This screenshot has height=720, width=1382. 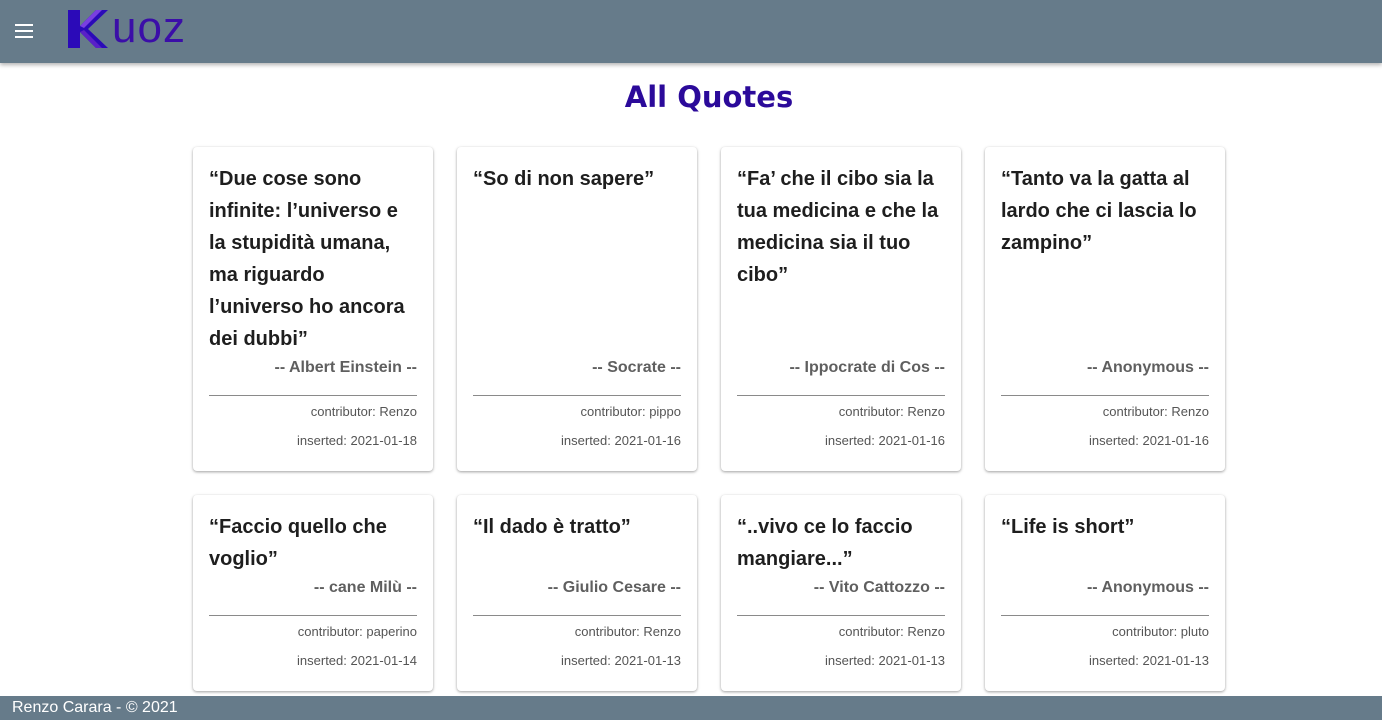 What do you see at coordinates (630, 411) in the screenshot?
I see `quote-contributor: contributor: pippo` at bounding box center [630, 411].